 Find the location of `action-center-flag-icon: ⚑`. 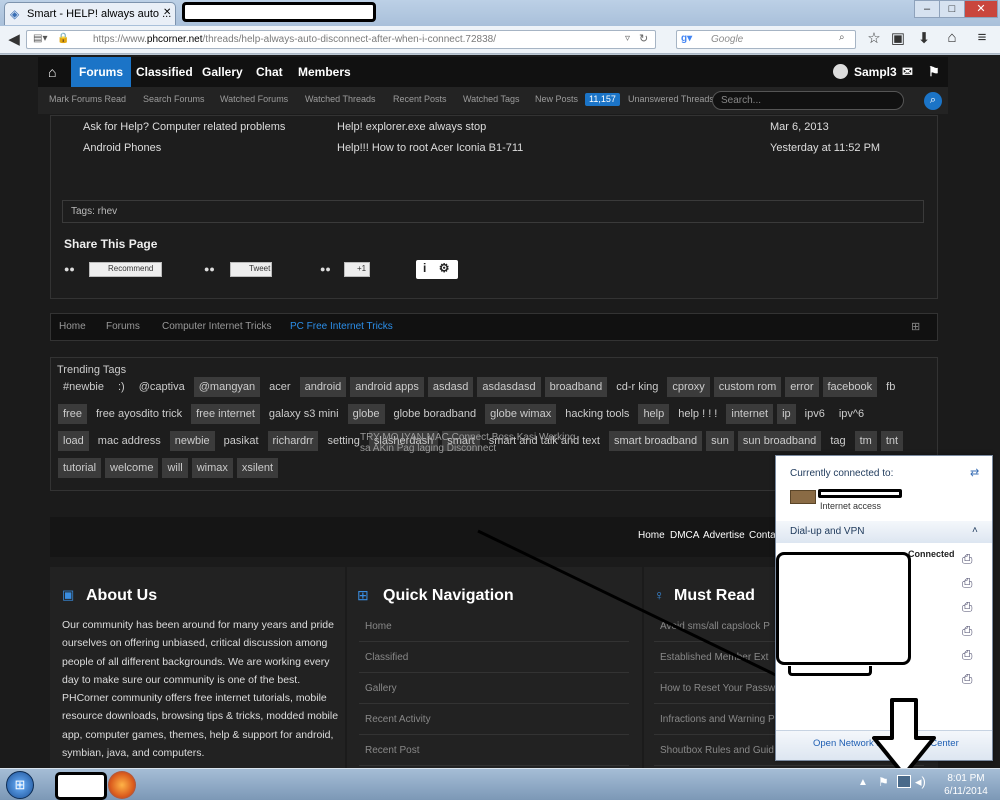

action-center-flag-icon: ⚑ is located at coordinates (883, 782).